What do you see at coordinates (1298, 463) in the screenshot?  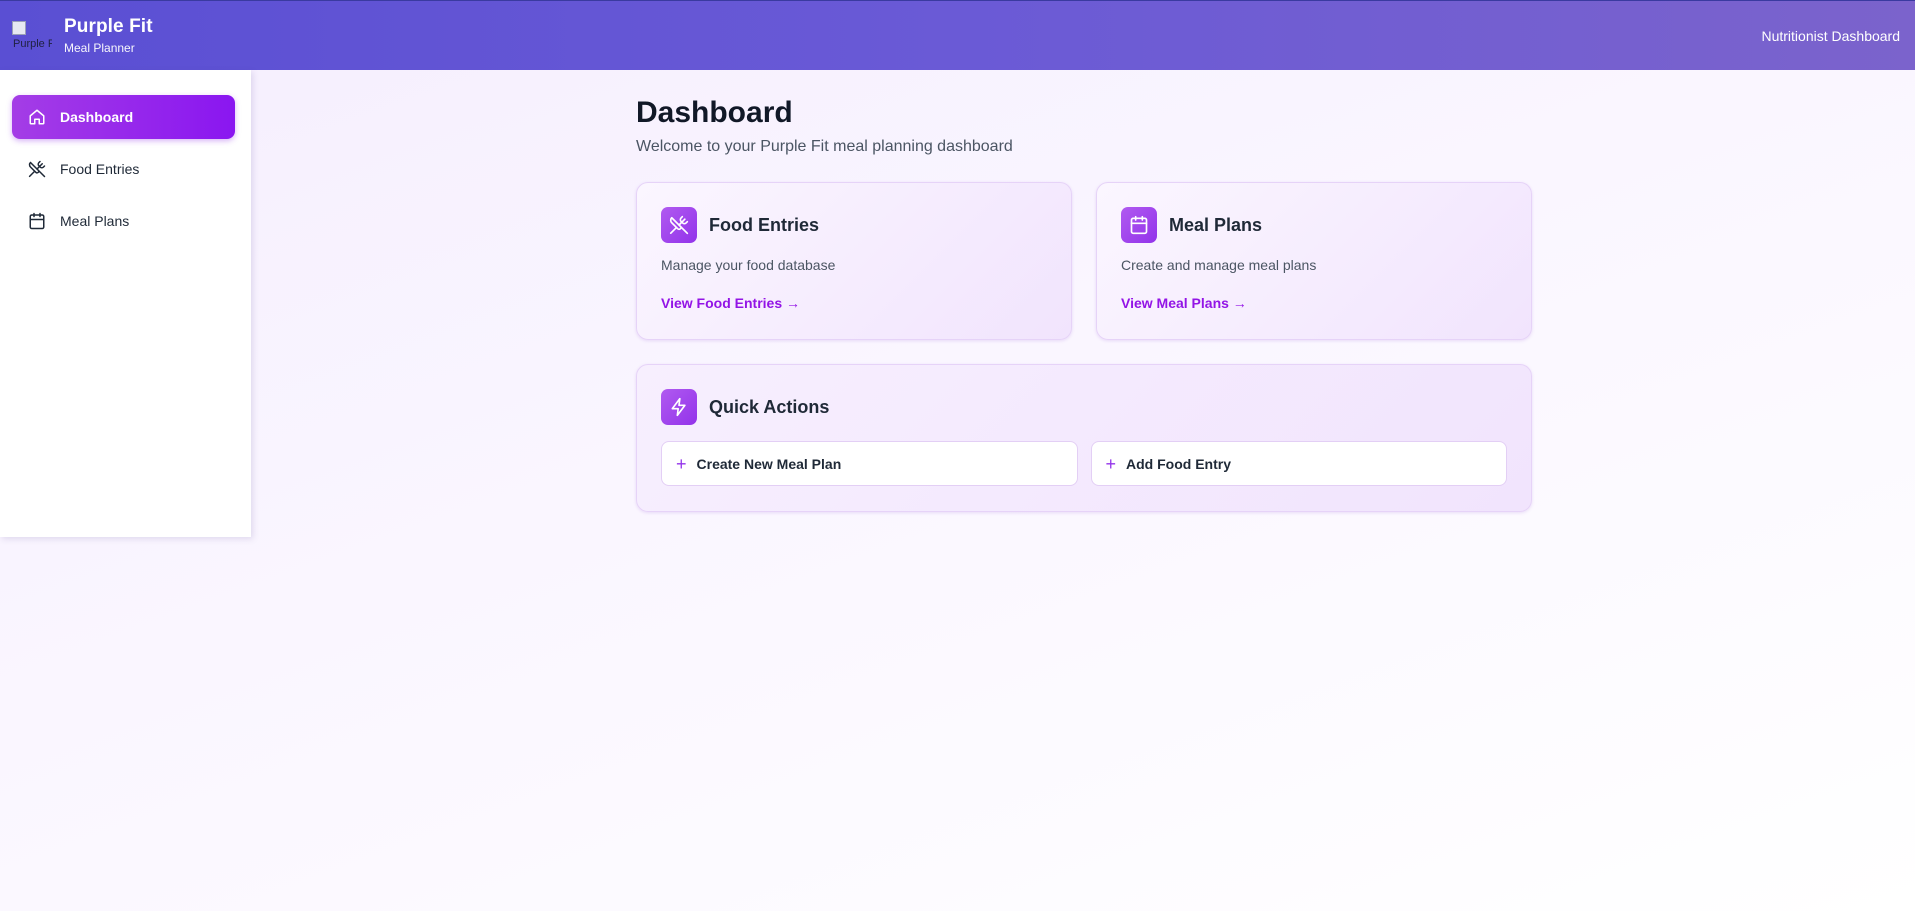 I see `add-food-entry-button: + Add Food Entry` at bounding box center [1298, 463].